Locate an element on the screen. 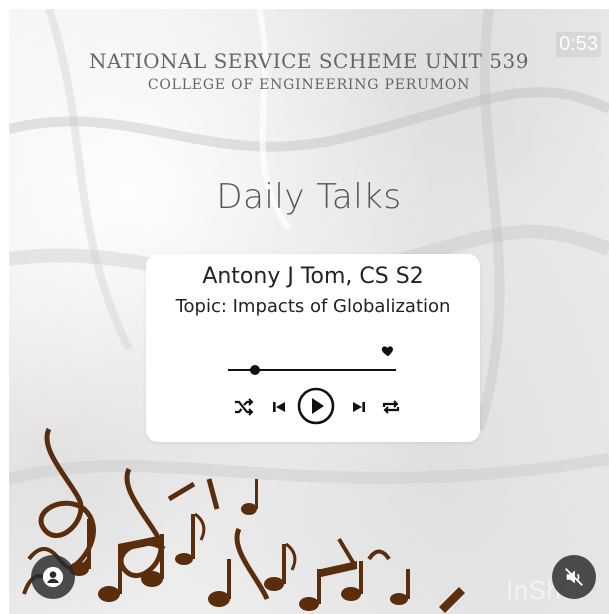 The image size is (609, 614). mute-icon is located at coordinates (574, 577).